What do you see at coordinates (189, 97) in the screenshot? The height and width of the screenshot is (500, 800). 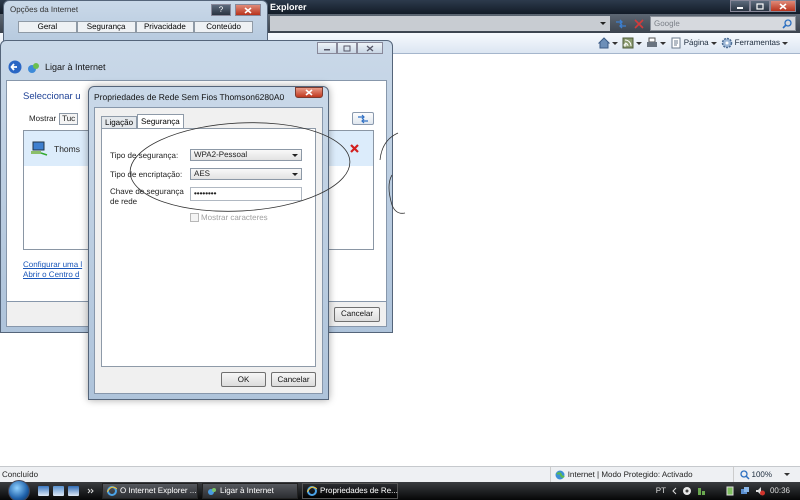 I see `dialog-title: Propriedades de Rede Sem Fios Thomson6280A0` at bounding box center [189, 97].